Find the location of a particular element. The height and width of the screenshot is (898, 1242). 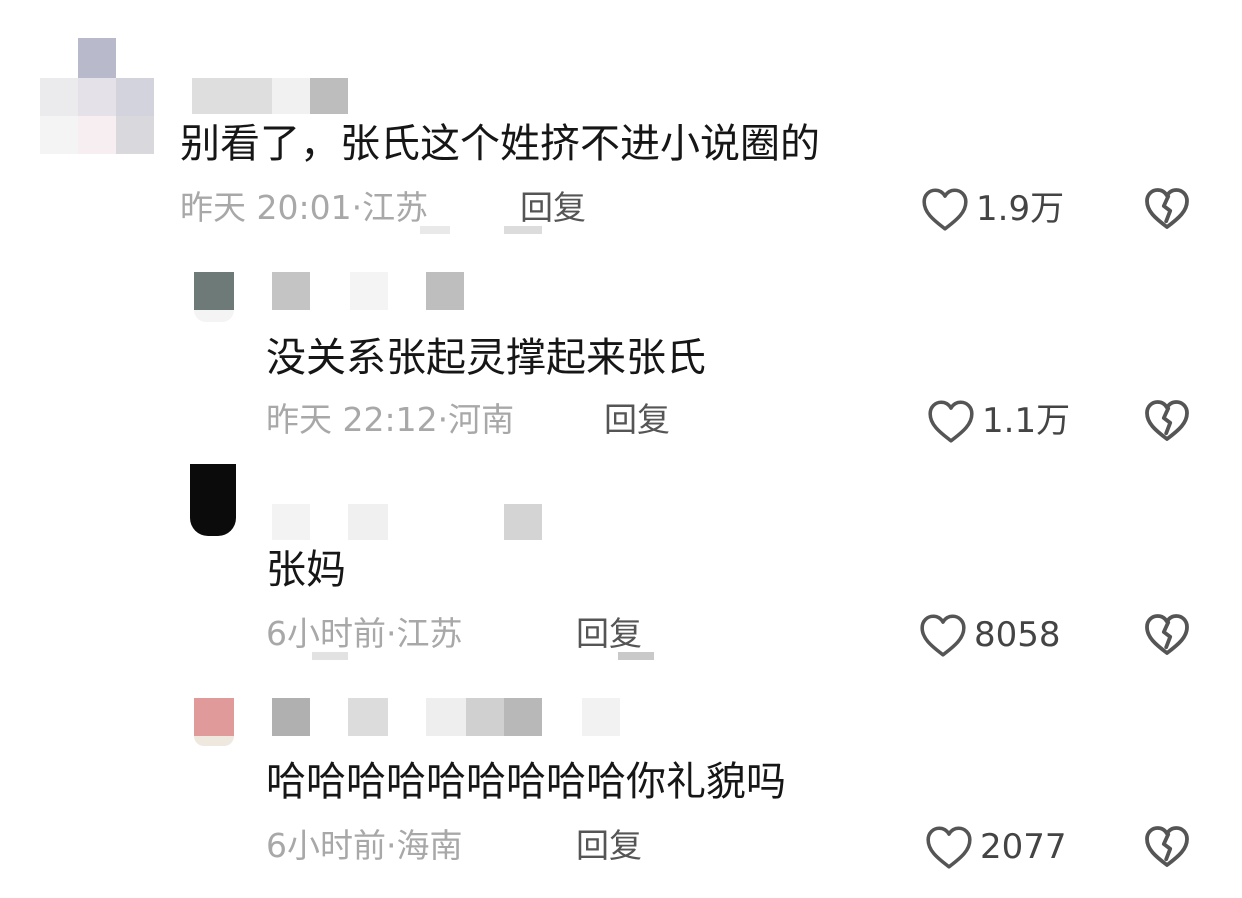

like-button: 8058 is located at coordinates (989, 635).